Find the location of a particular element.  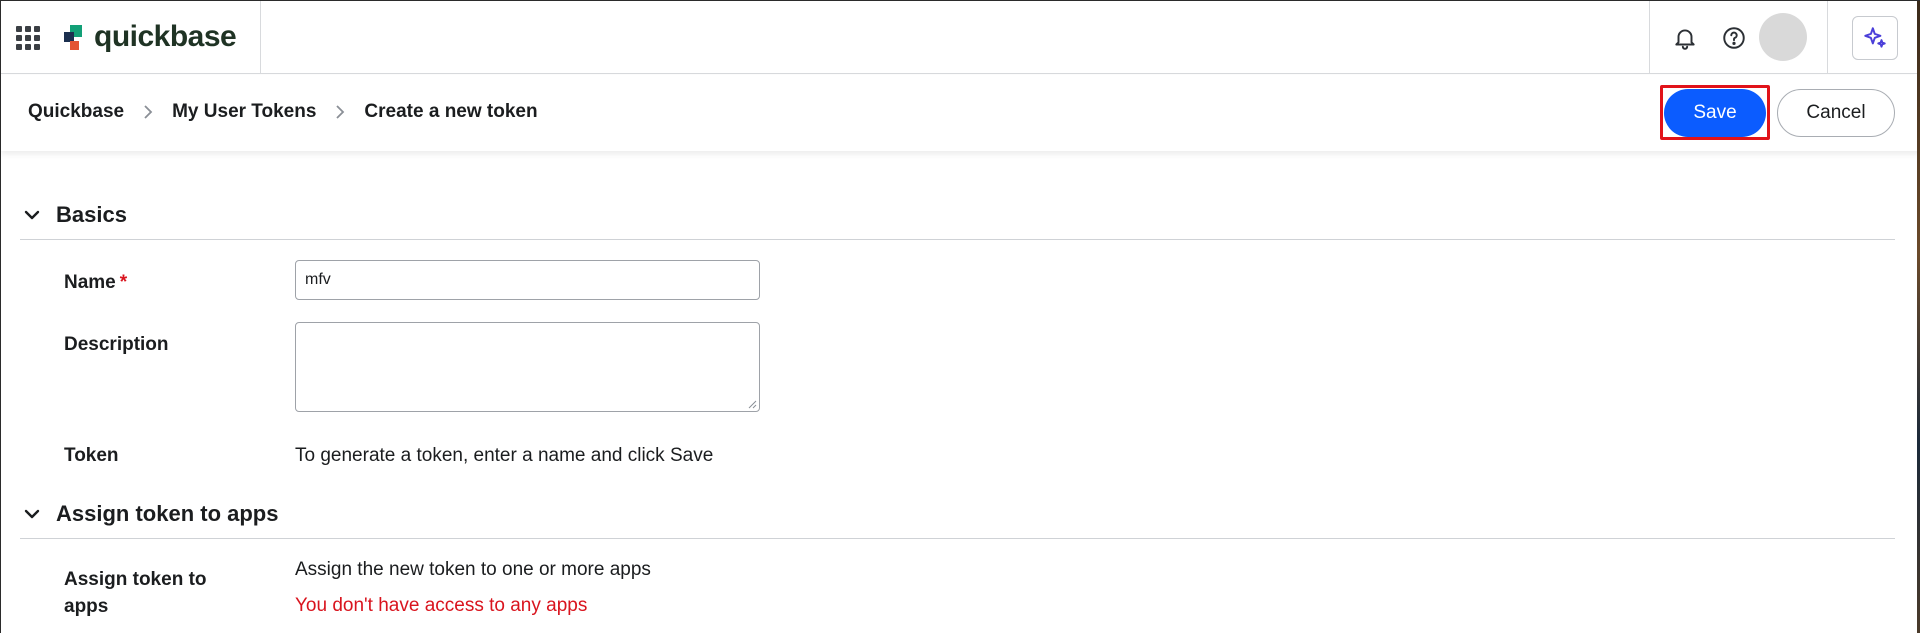

logo-text: quickbase is located at coordinates (165, 36).